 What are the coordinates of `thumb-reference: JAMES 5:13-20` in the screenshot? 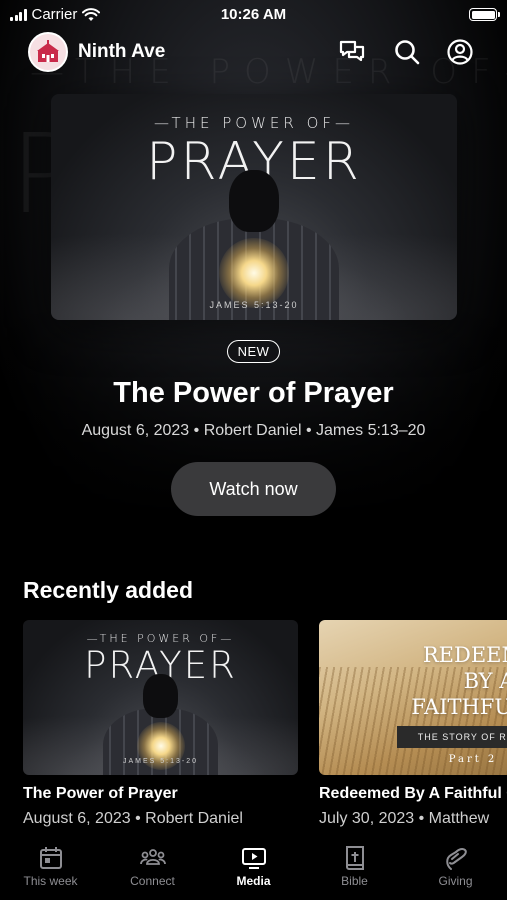 It's located at (160, 761).